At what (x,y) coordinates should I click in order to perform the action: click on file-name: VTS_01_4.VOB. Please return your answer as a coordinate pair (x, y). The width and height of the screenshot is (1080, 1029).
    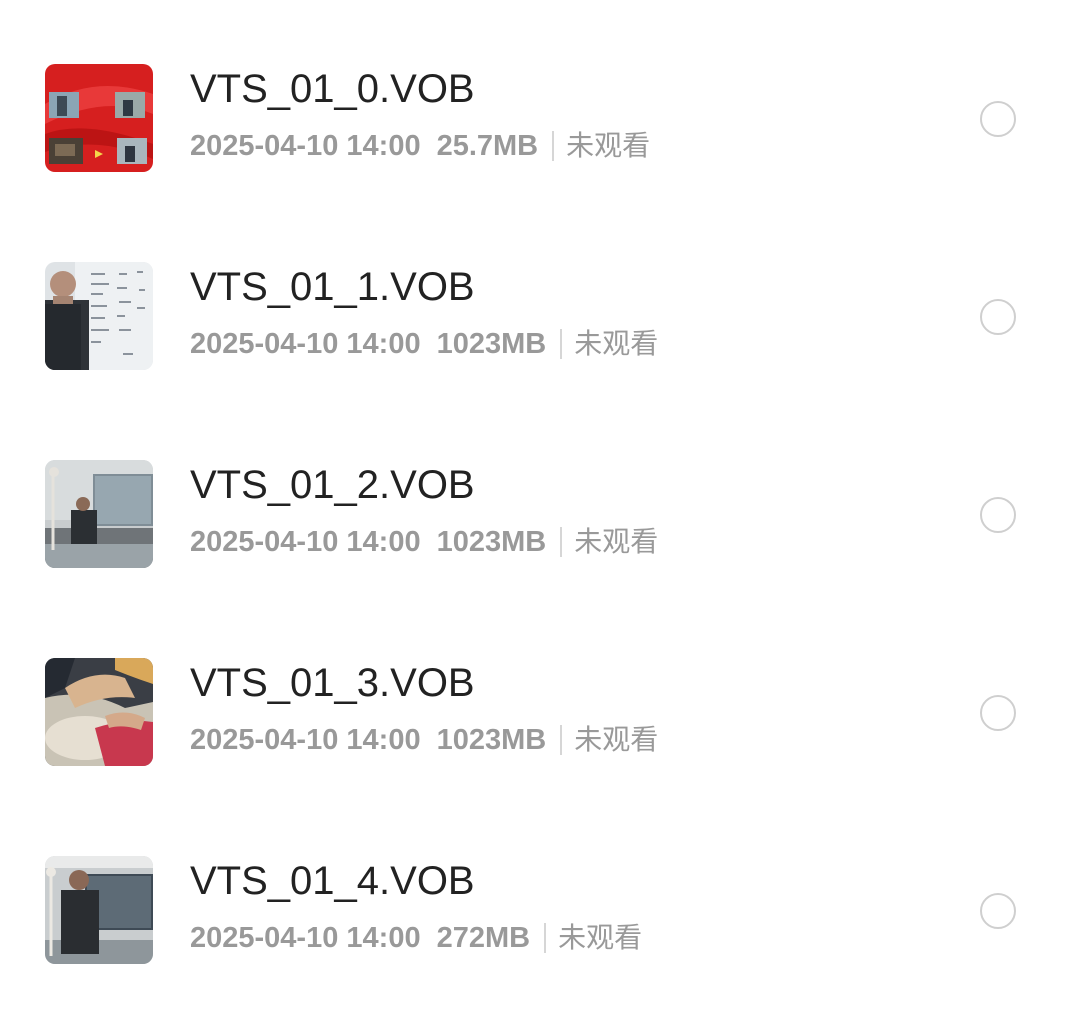
    Looking at the image, I should click on (332, 881).